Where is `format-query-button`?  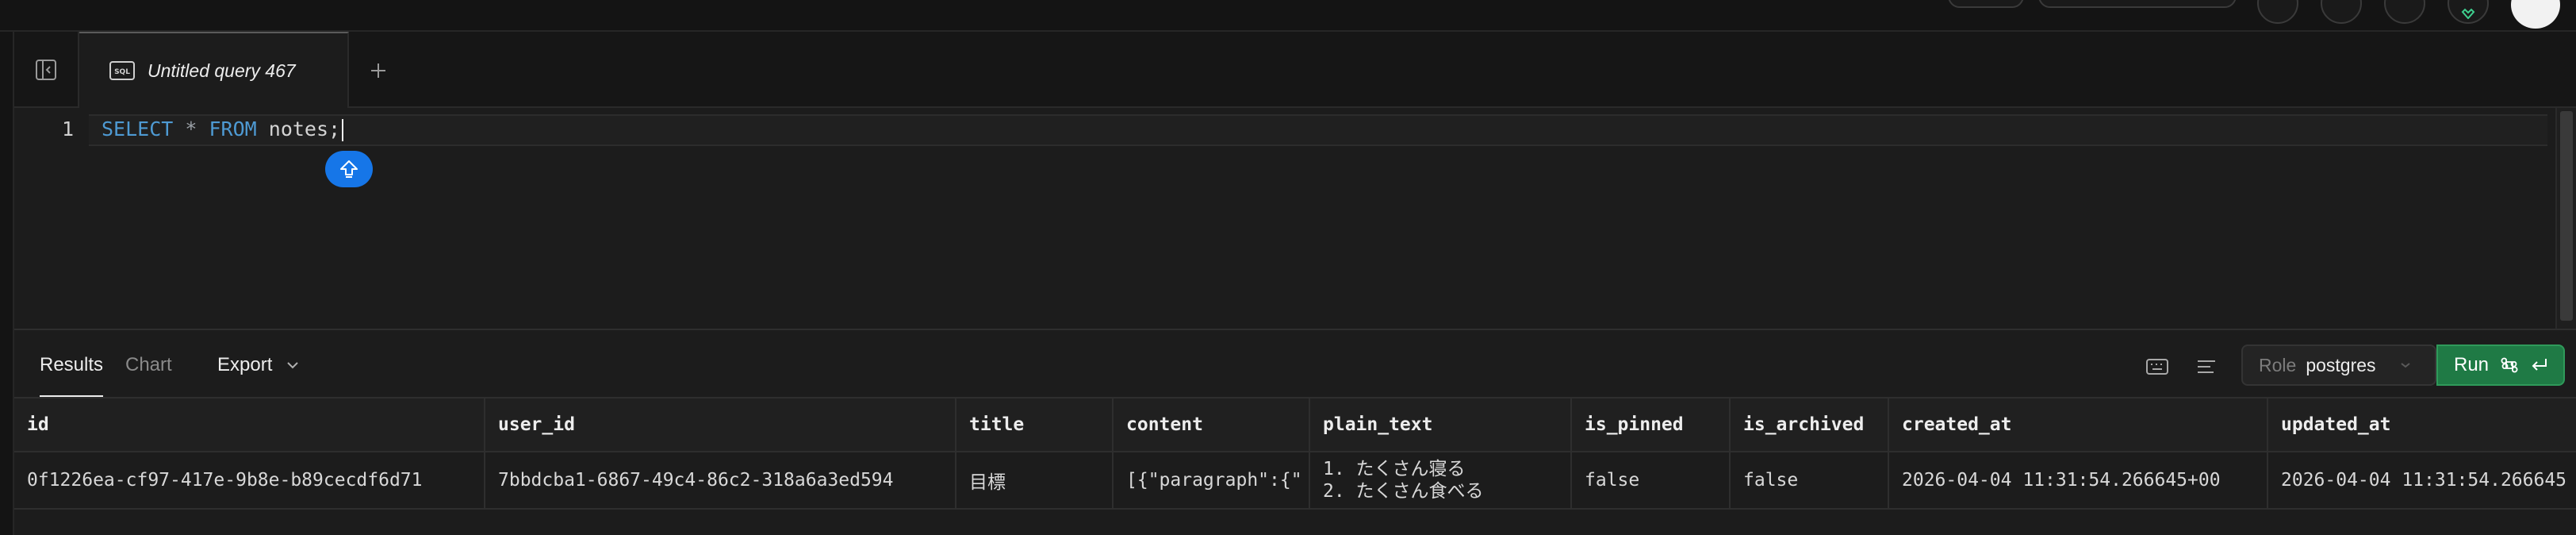
format-query-button is located at coordinates (2206, 367).